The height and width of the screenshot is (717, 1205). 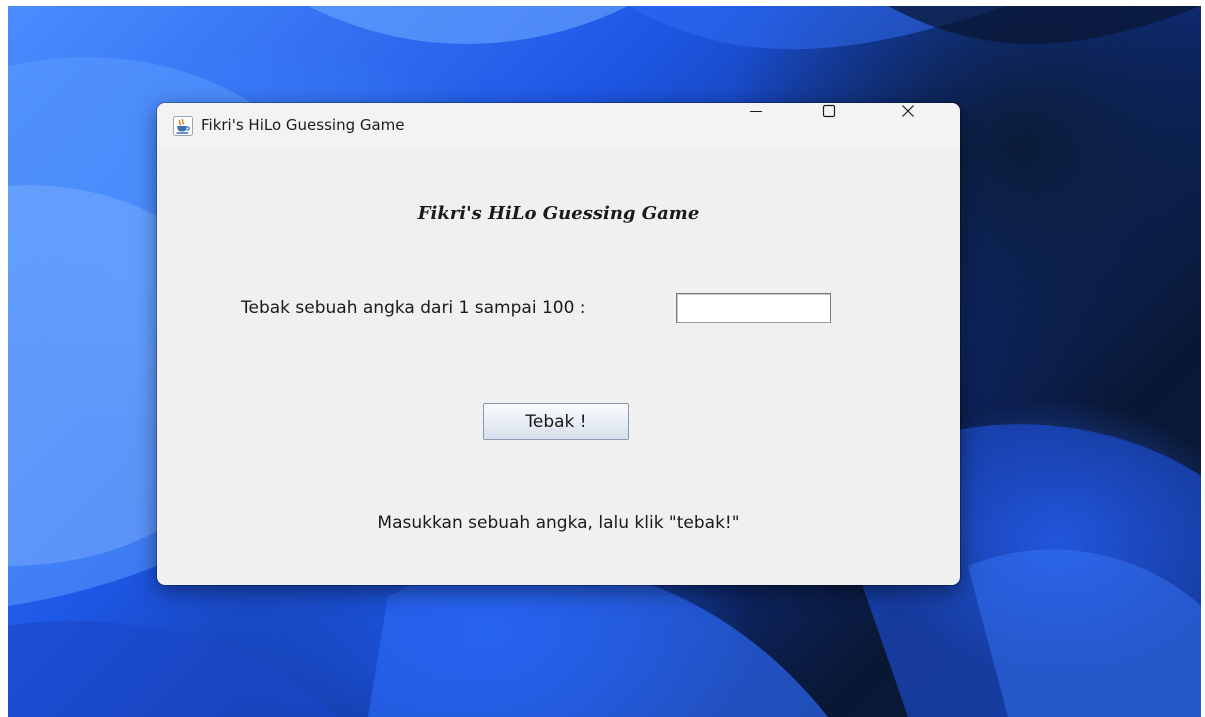 What do you see at coordinates (413, 308) in the screenshot?
I see `guess-prompt-label: Tebak sebuah angka dari 1 sampai 100 :` at bounding box center [413, 308].